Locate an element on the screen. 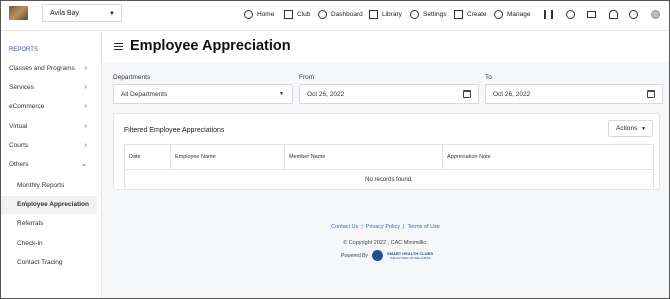  nav-club: Club is located at coordinates (297, 14).